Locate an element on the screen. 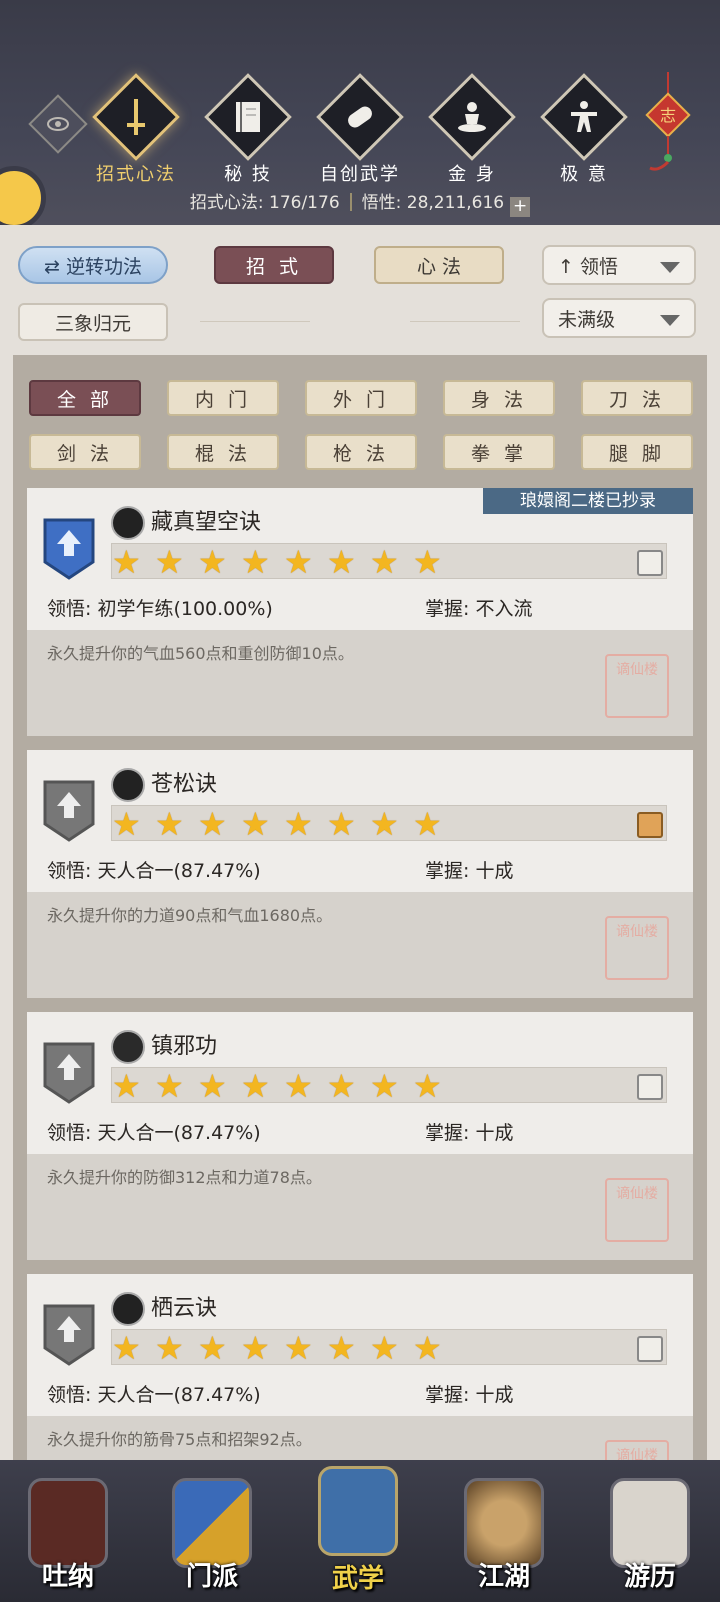 The image size is (720, 1602). nav-label: 武学 is located at coordinates (357, 1579).